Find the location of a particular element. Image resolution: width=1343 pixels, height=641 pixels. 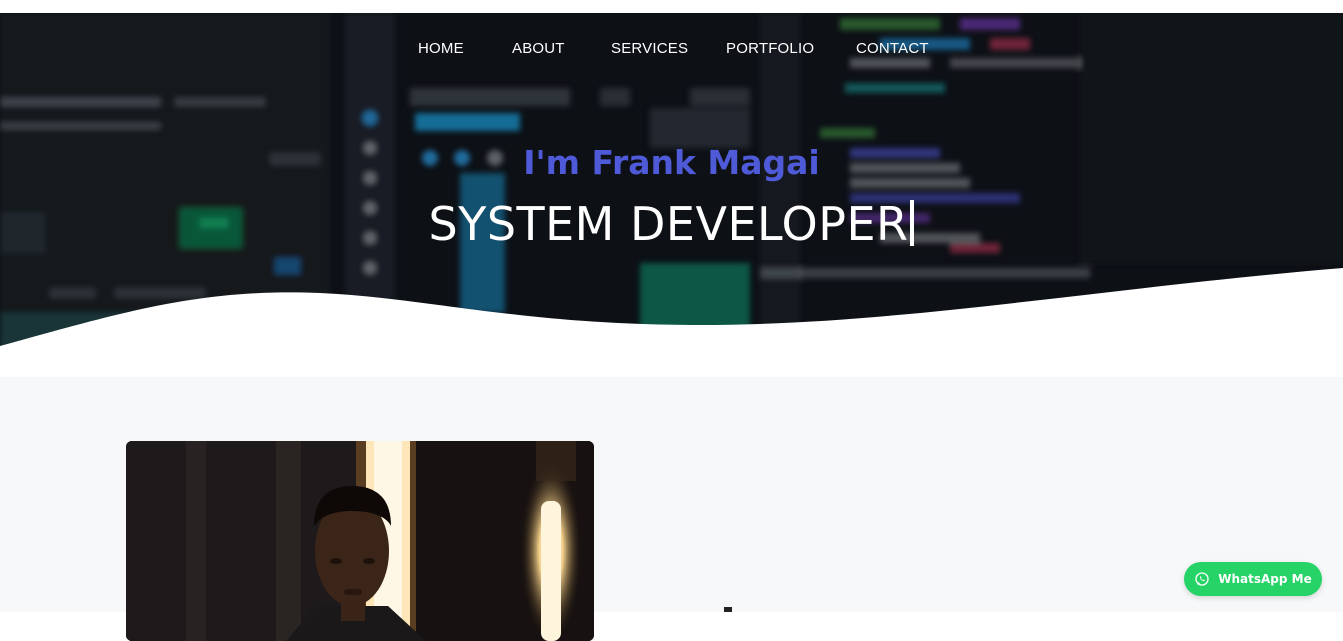

whatsapp-label: WhatsApp Me is located at coordinates (1265, 579).